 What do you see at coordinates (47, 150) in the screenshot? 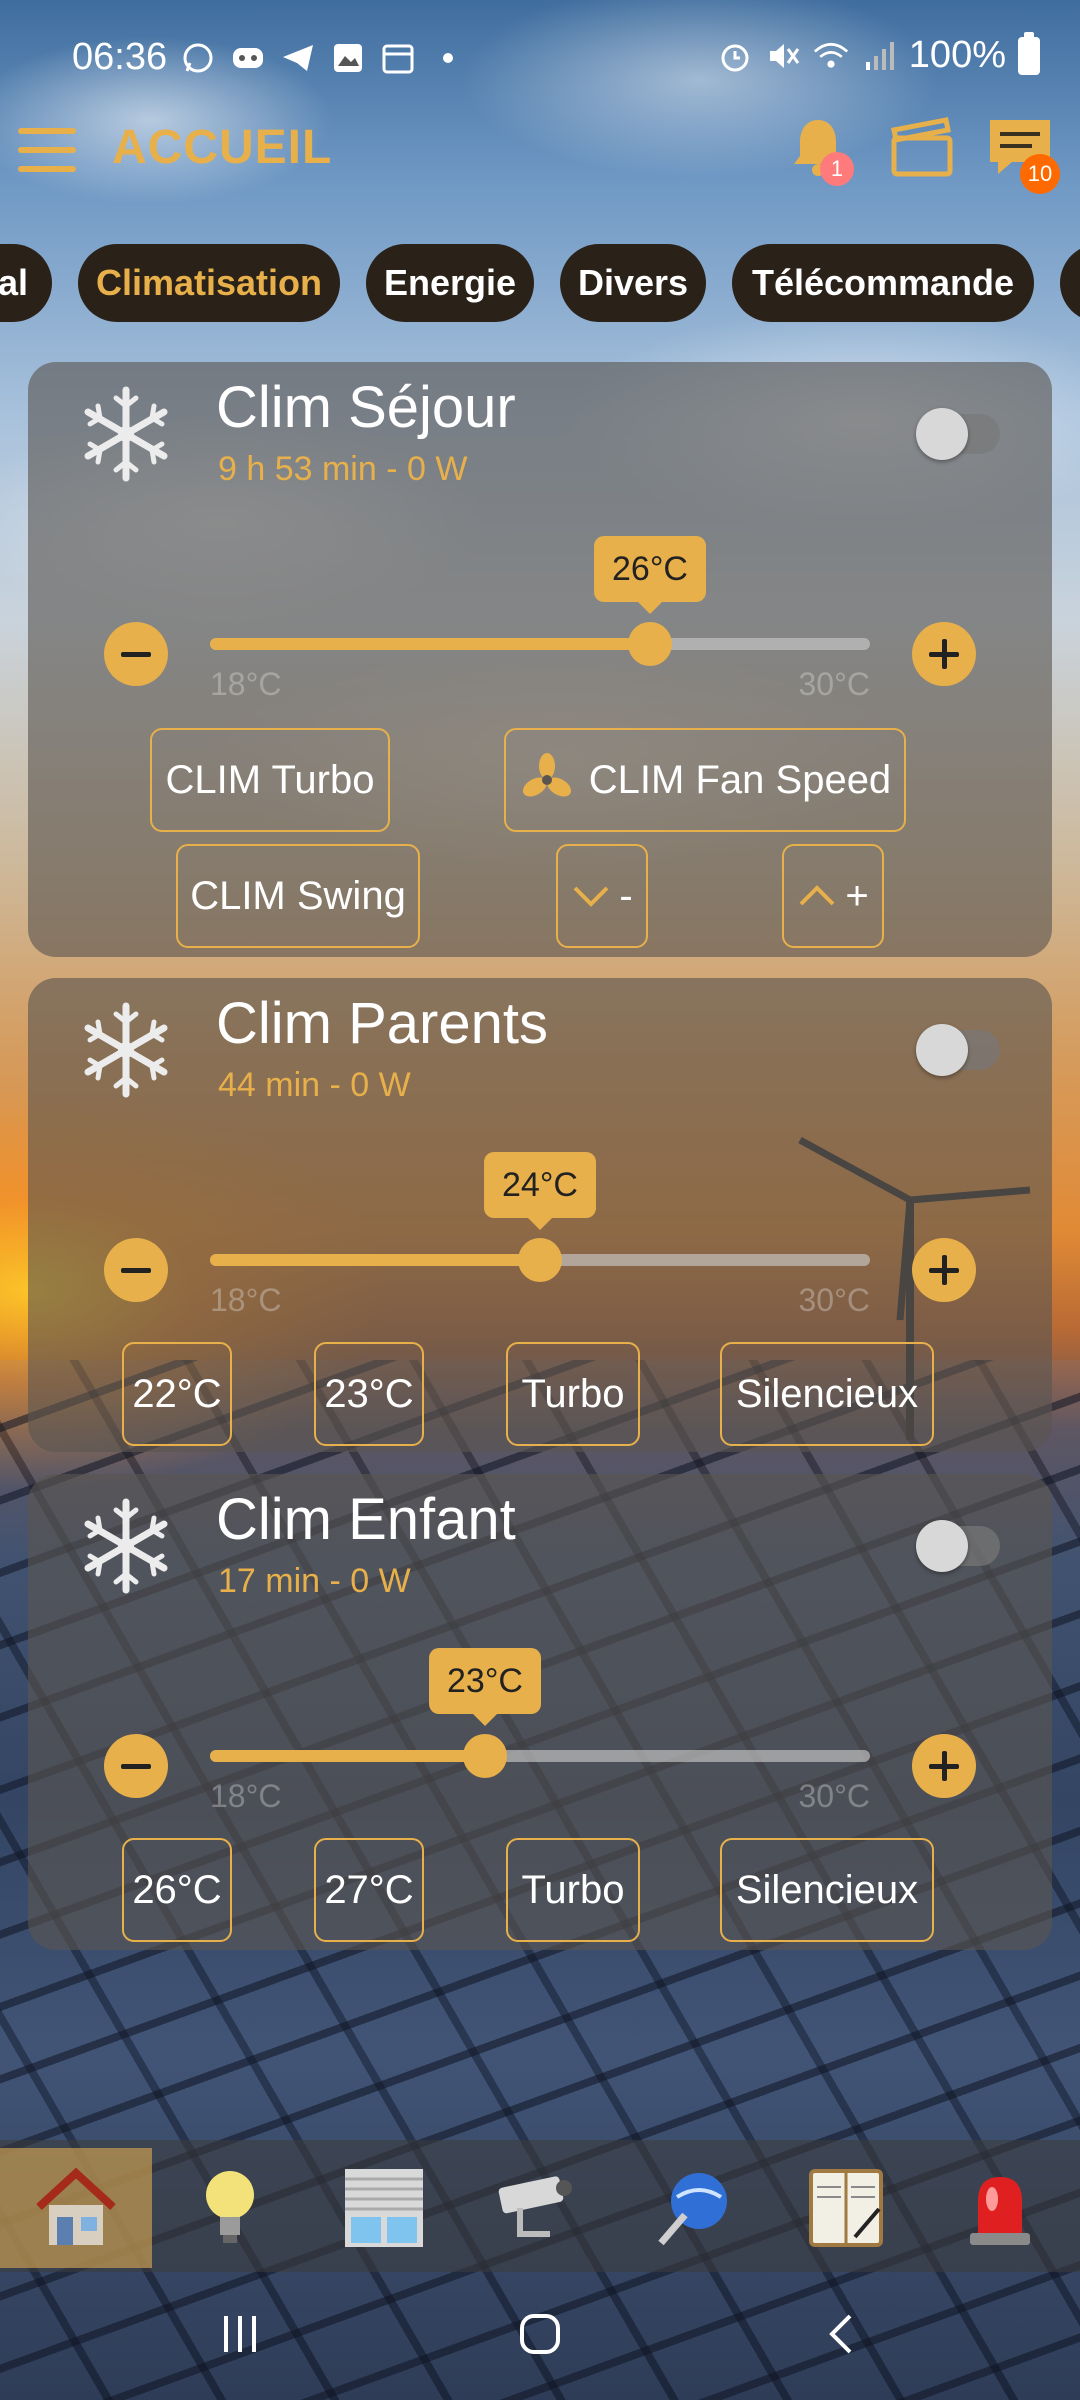
I see `menu-icon` at bounding box center [47, 150].